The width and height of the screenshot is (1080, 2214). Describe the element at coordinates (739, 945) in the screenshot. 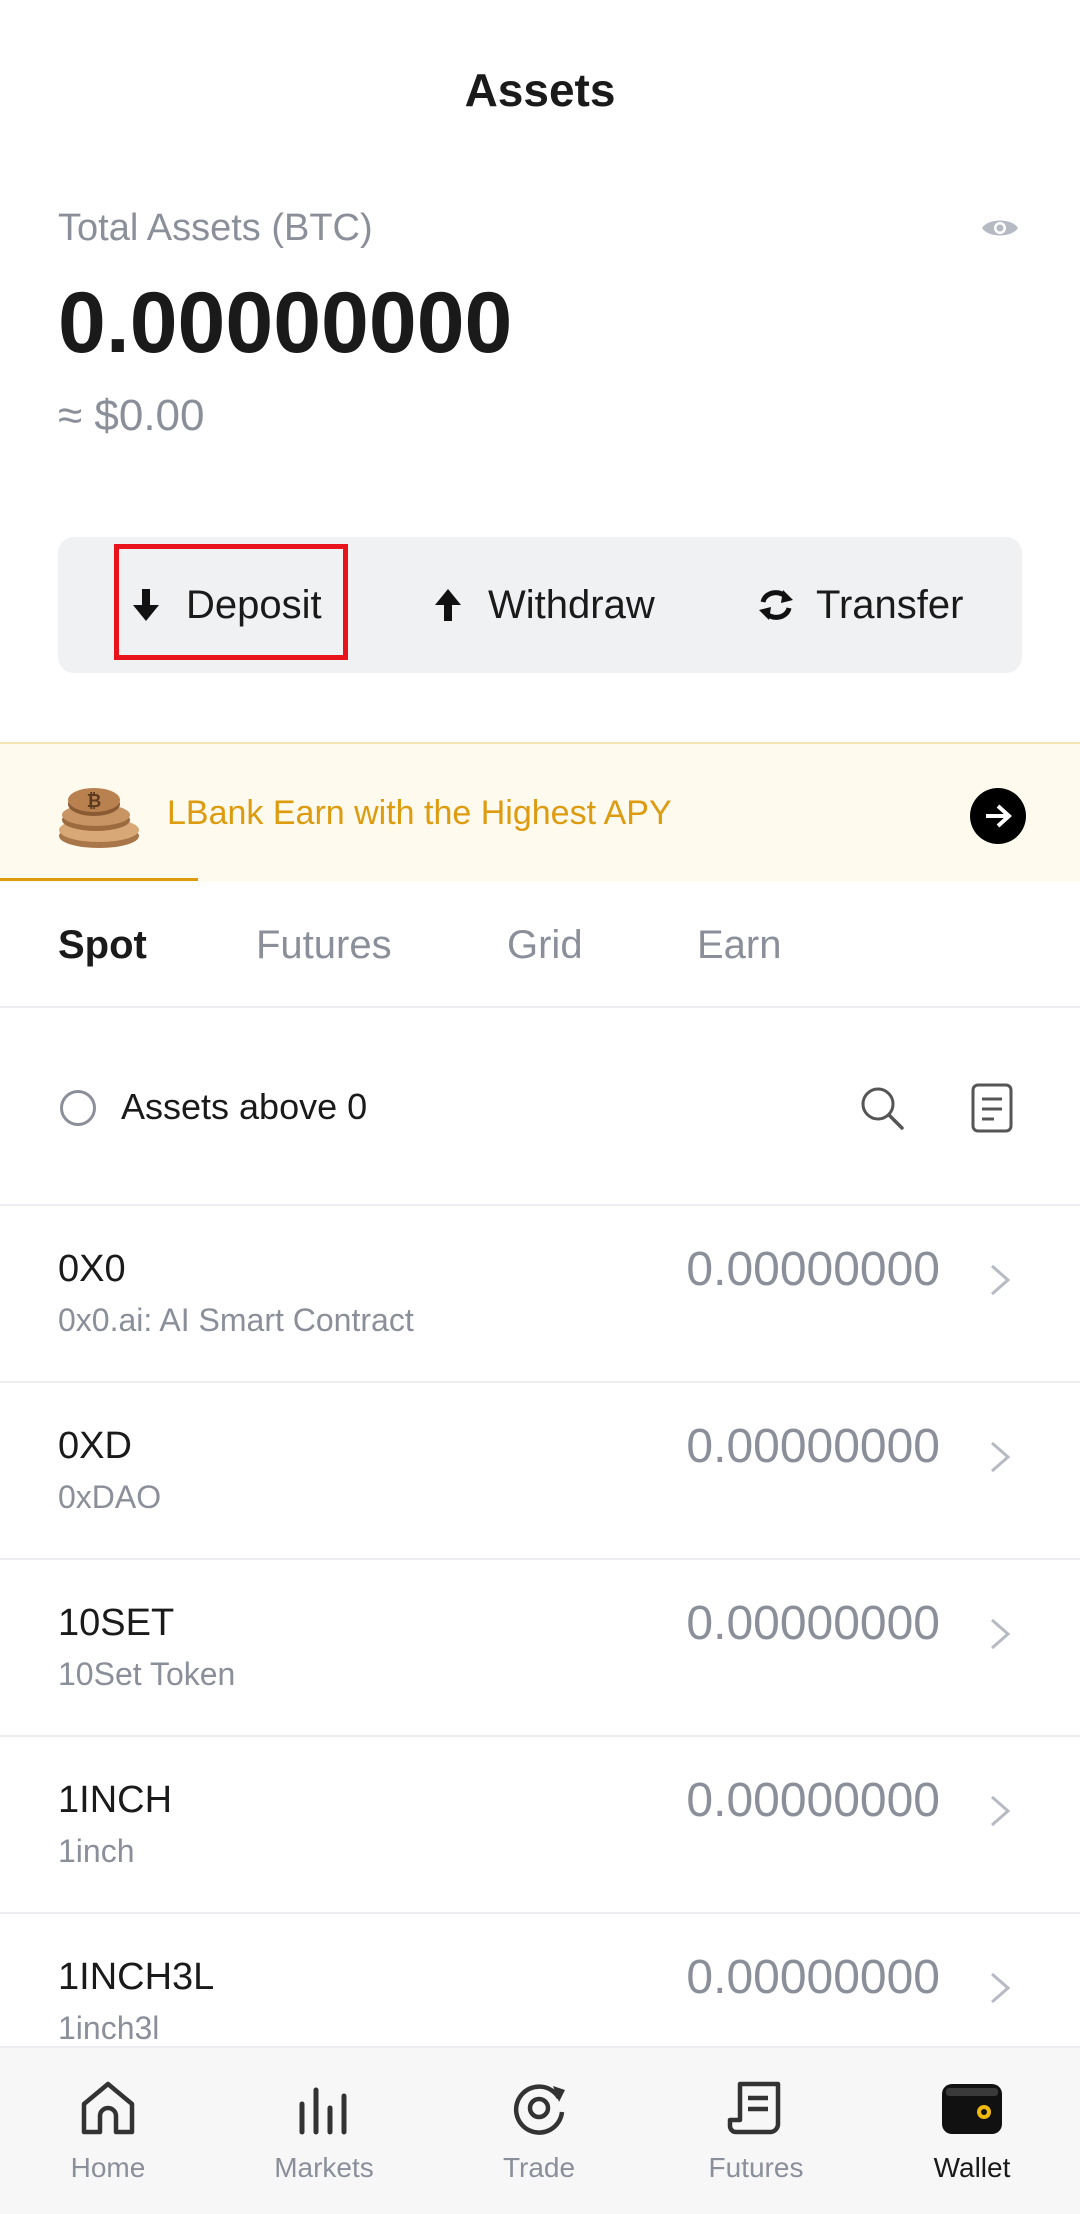

I see `tab-earn: Earn` at that location.